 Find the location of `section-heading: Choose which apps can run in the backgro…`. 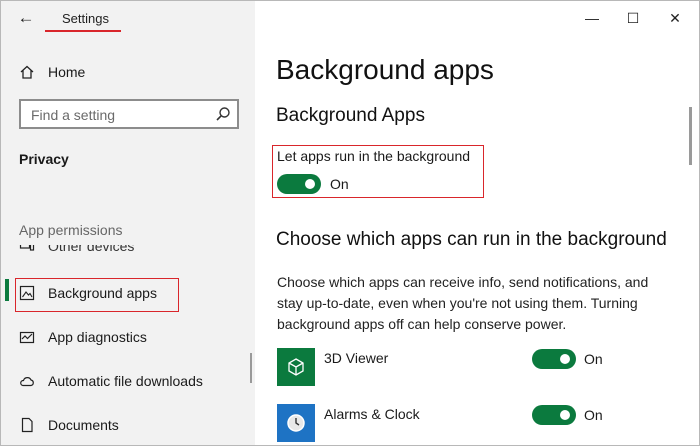

section-heading: Choose which apps can run in the backgro… is located at coordinates (471, 239).